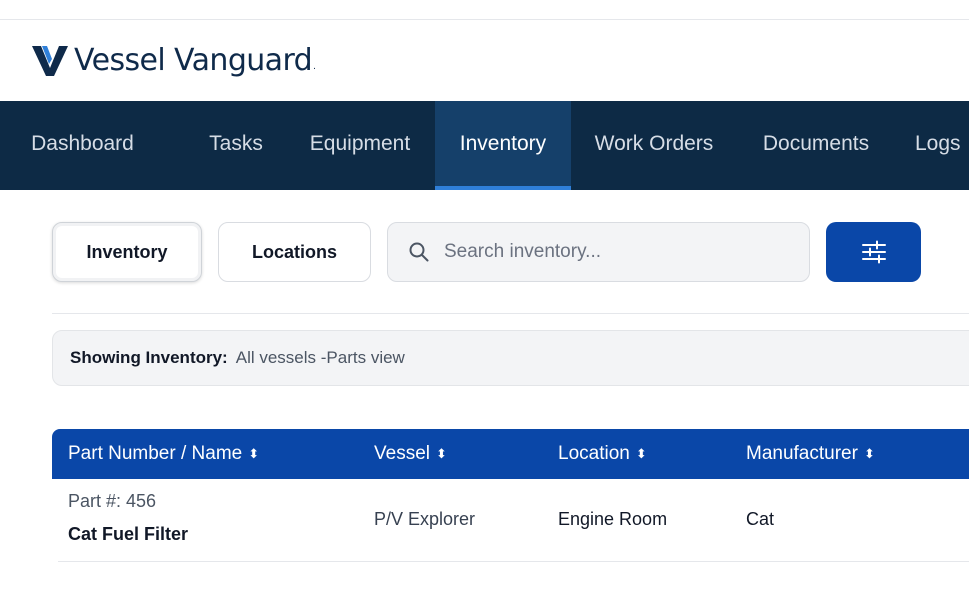 The image size is (969, 600). What do you see at coordinates (320, 357) in the screenshot?
I see `banner-value: All vessels -Parts view` at bounding box center [320, 357].